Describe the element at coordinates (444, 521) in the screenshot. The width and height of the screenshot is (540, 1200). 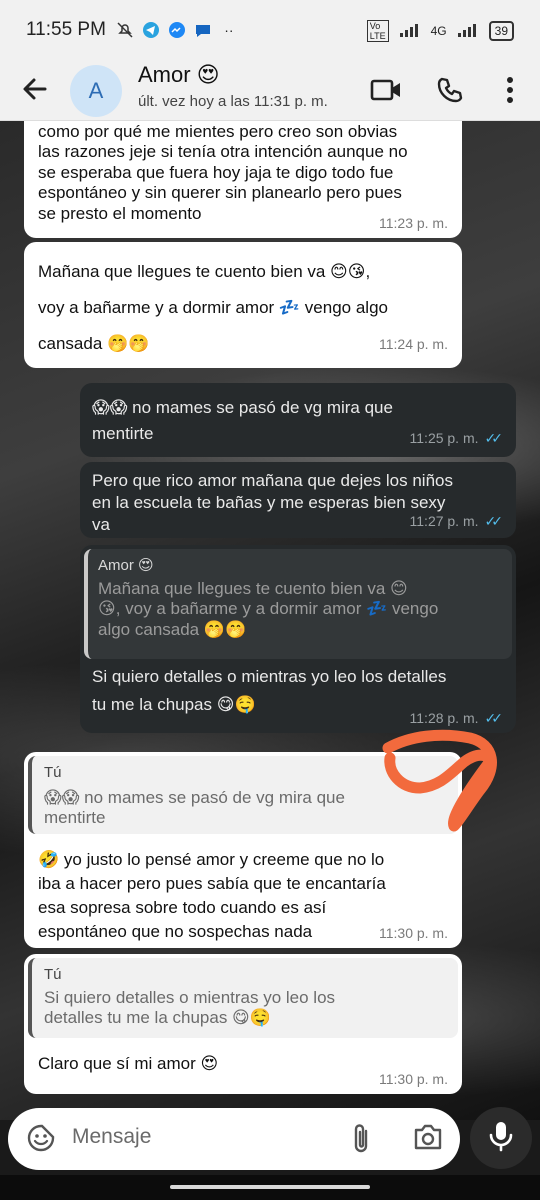
I see `message-time: 11:27 p. m.` at that location.